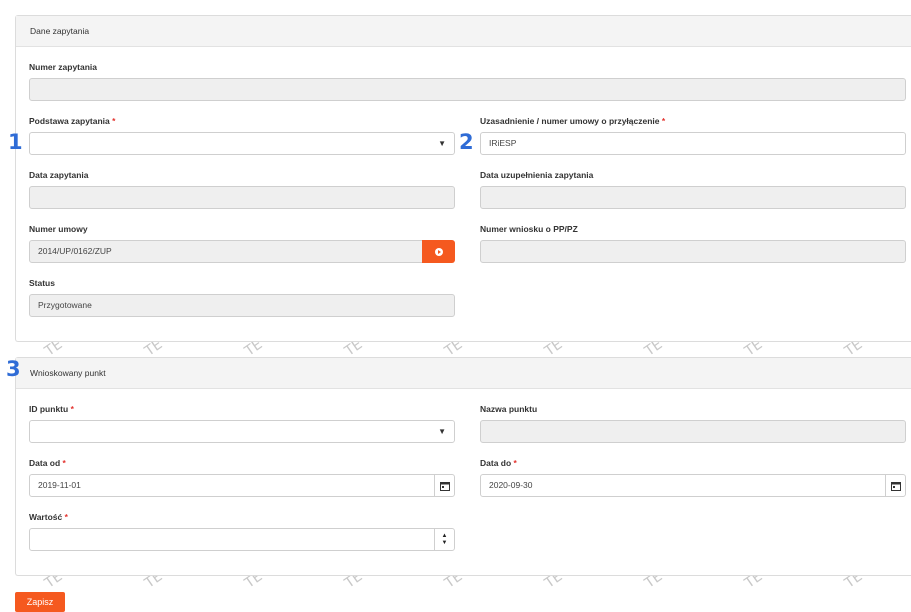 Image resolution: width=911 pixels, height=612 pixels. I want to click on podstawa-zapytania-select: ▼, so click(242, 143).